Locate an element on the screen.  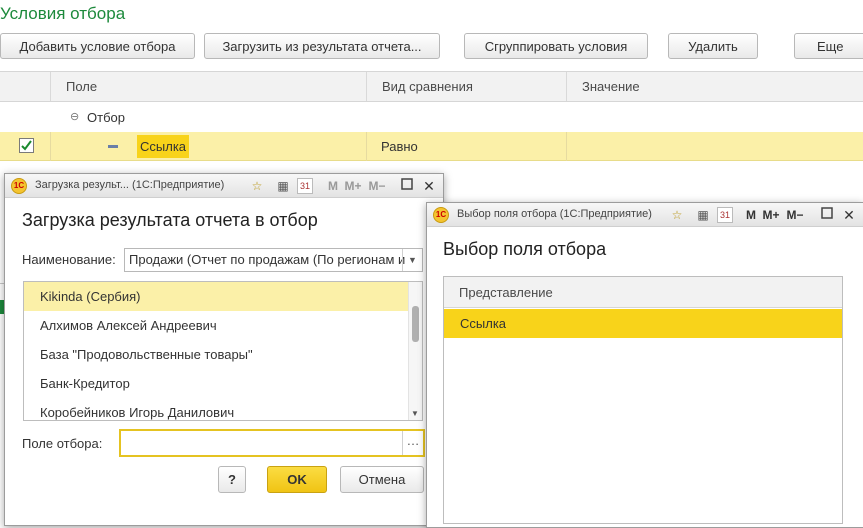
use-checkbox is located at coordinates (26, 145).